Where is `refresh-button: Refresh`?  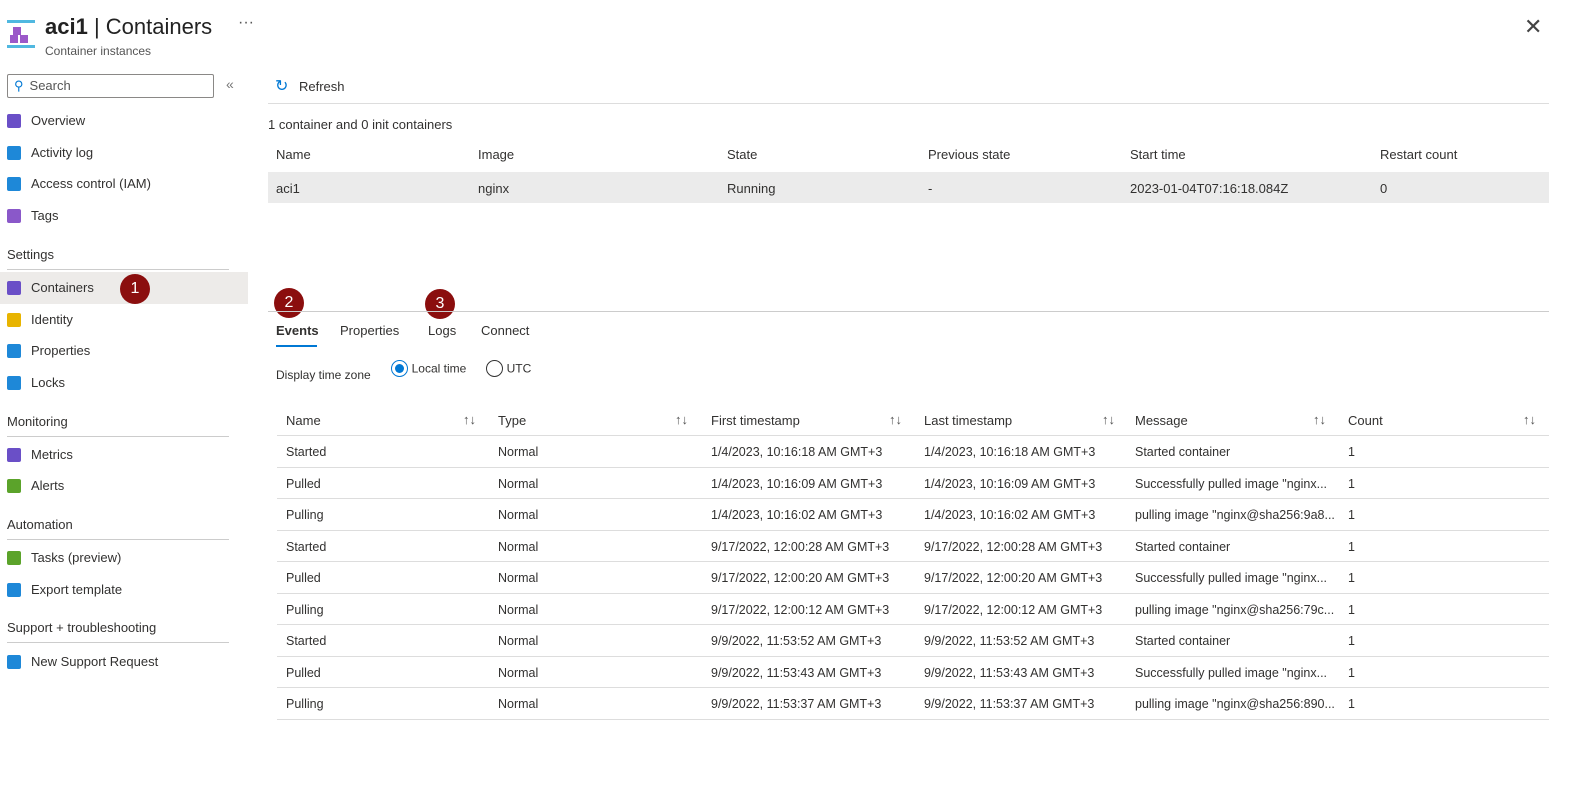
refresh-button: Refresh is located at coordinates (322, 86).